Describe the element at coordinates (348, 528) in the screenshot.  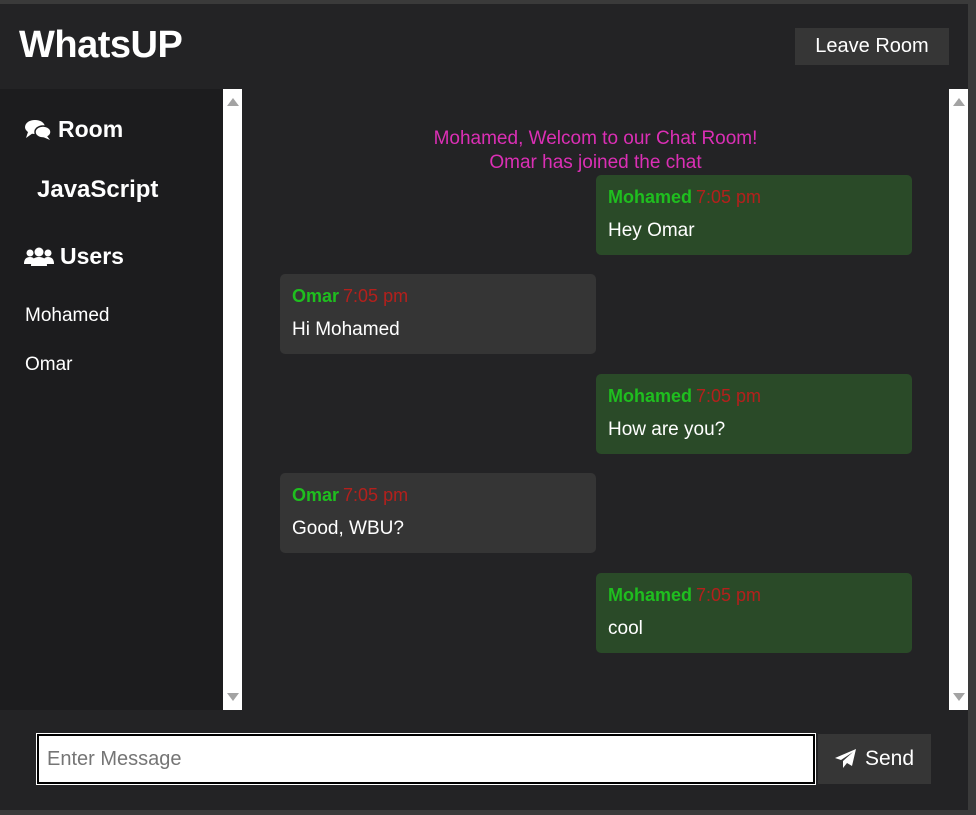
I see `message-text: Good, WBU?` at that location.